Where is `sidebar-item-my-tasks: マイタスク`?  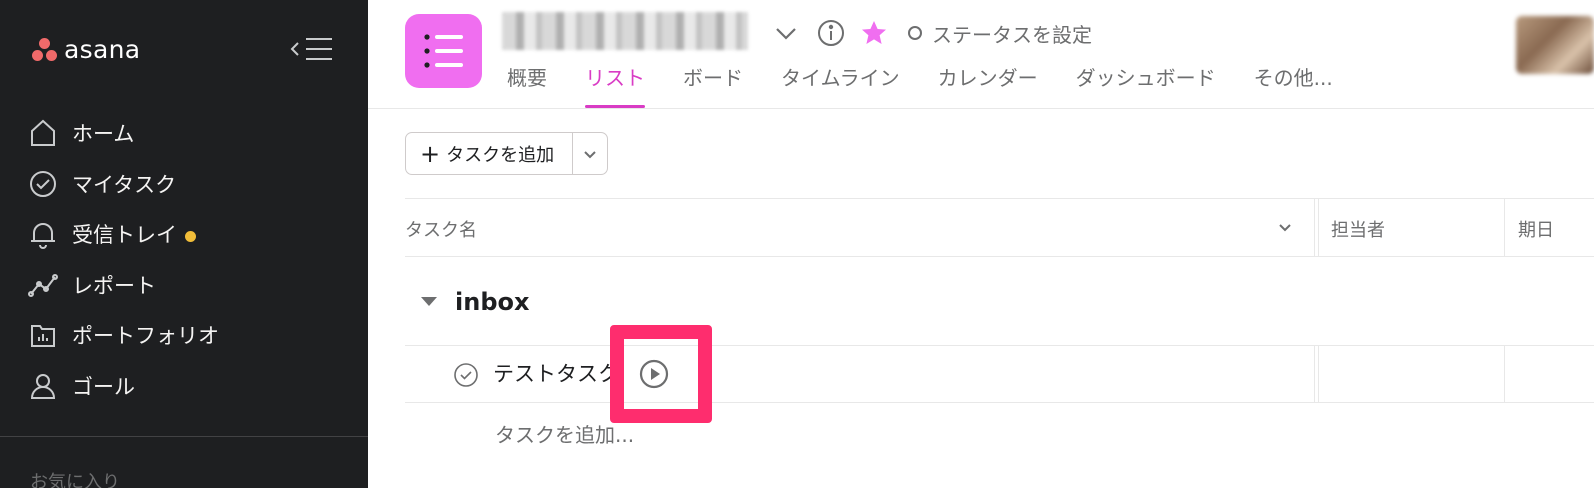 sidebar-item-my-tasks: マイタスク is located at coordinates (185, 184).